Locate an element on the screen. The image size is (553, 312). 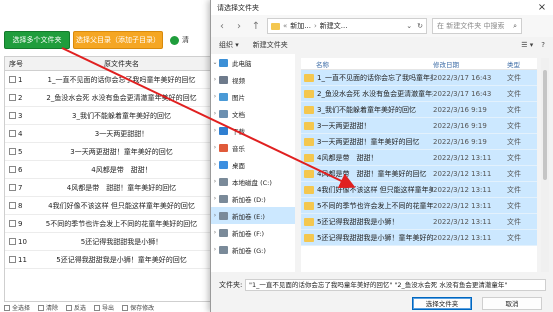
address-root: « is located at coordinates (285, 26).